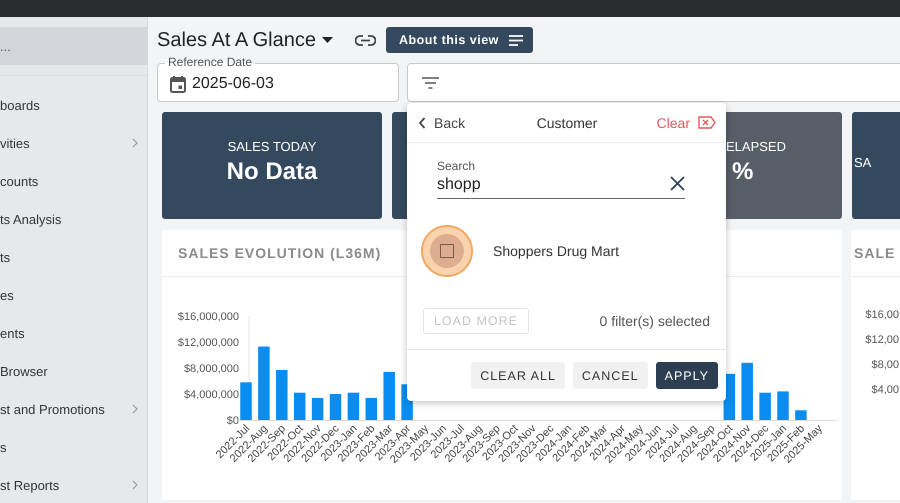 This screenshot has width=900, height=503. I want to click on sidebar-item: ts Analysis, so click(73, 219).